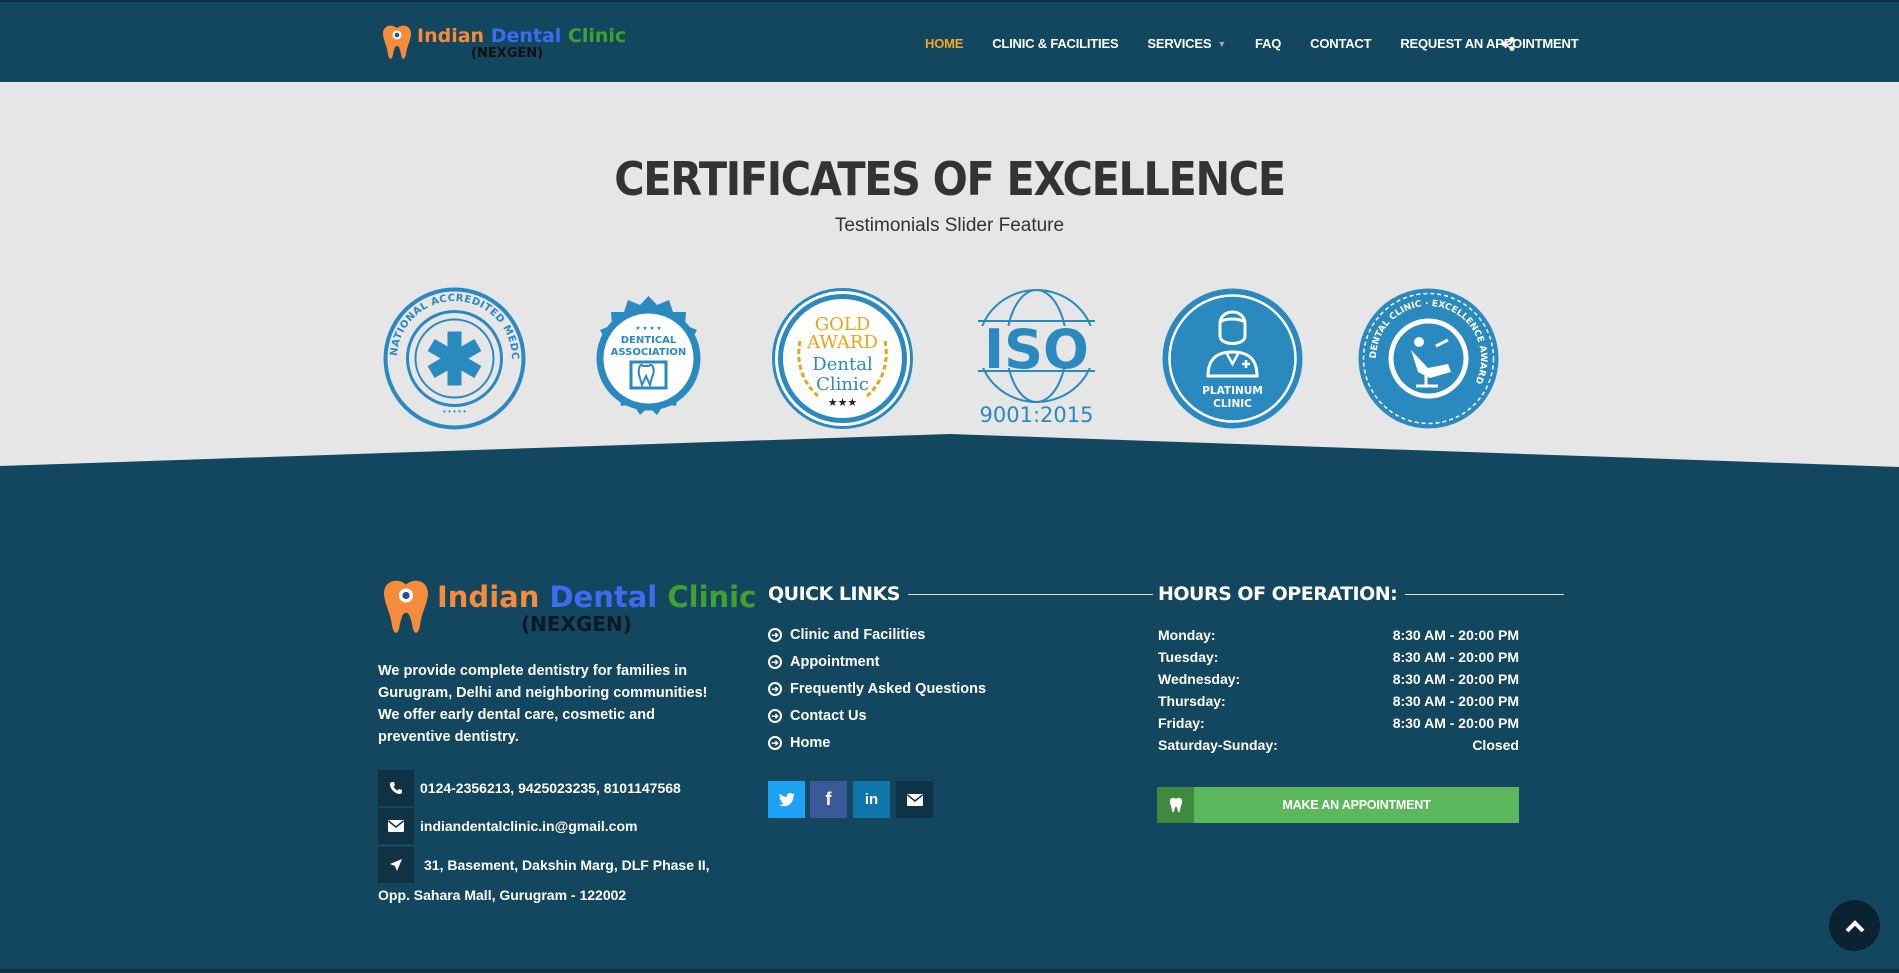 The image size is (1899, 973). What do you see at coordinates (1030, 594) in the screenshot?
I see `quick-links-rule` at bounding box center [1030, 594].